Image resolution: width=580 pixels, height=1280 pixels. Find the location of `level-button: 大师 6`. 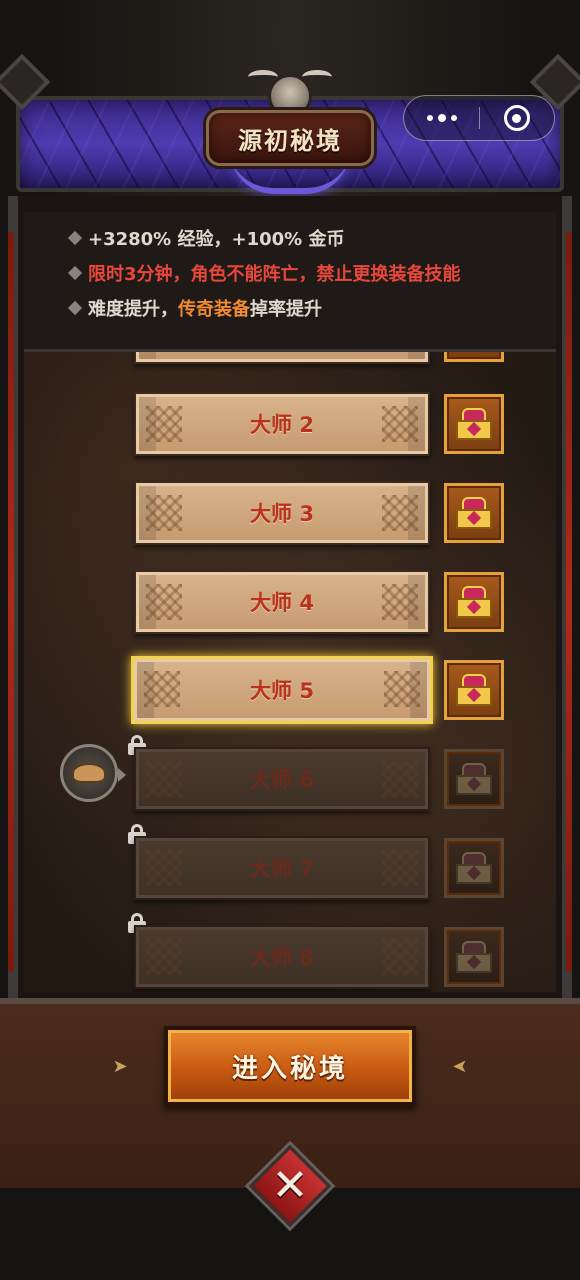

level-button: 大师 6 is located at coordinates (282, 779).